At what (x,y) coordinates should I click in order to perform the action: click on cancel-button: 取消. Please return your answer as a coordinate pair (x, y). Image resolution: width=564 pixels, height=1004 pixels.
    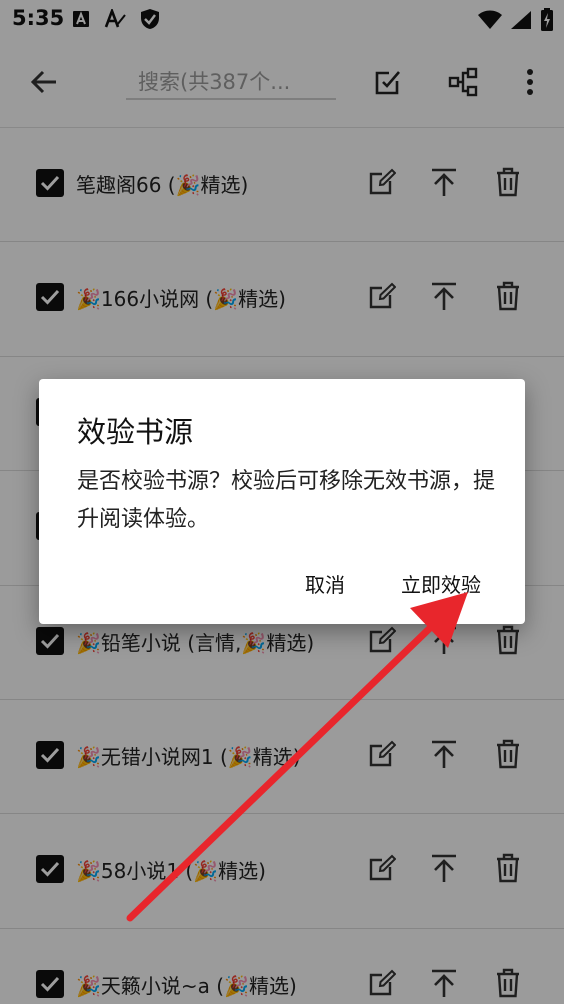
    Looking at the image, I should click on (325, 583).